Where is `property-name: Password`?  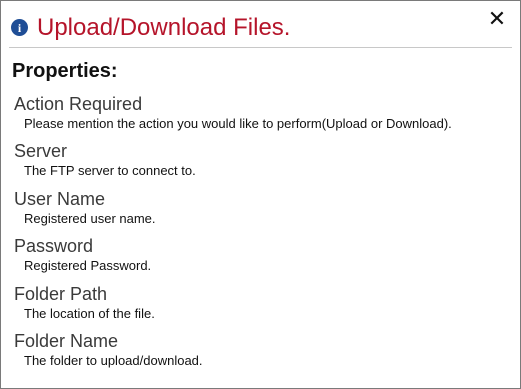 property-name: Password is located at coordinates (54, 246).